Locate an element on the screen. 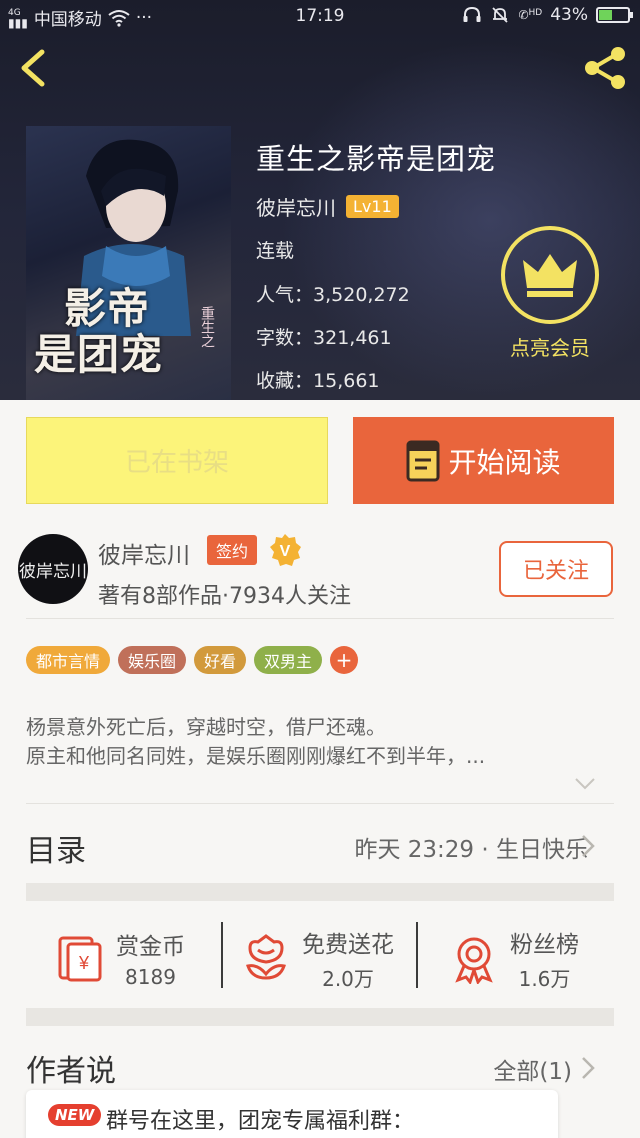  start-reading-button: 开始阅读 is located at coordinates (483, 460).